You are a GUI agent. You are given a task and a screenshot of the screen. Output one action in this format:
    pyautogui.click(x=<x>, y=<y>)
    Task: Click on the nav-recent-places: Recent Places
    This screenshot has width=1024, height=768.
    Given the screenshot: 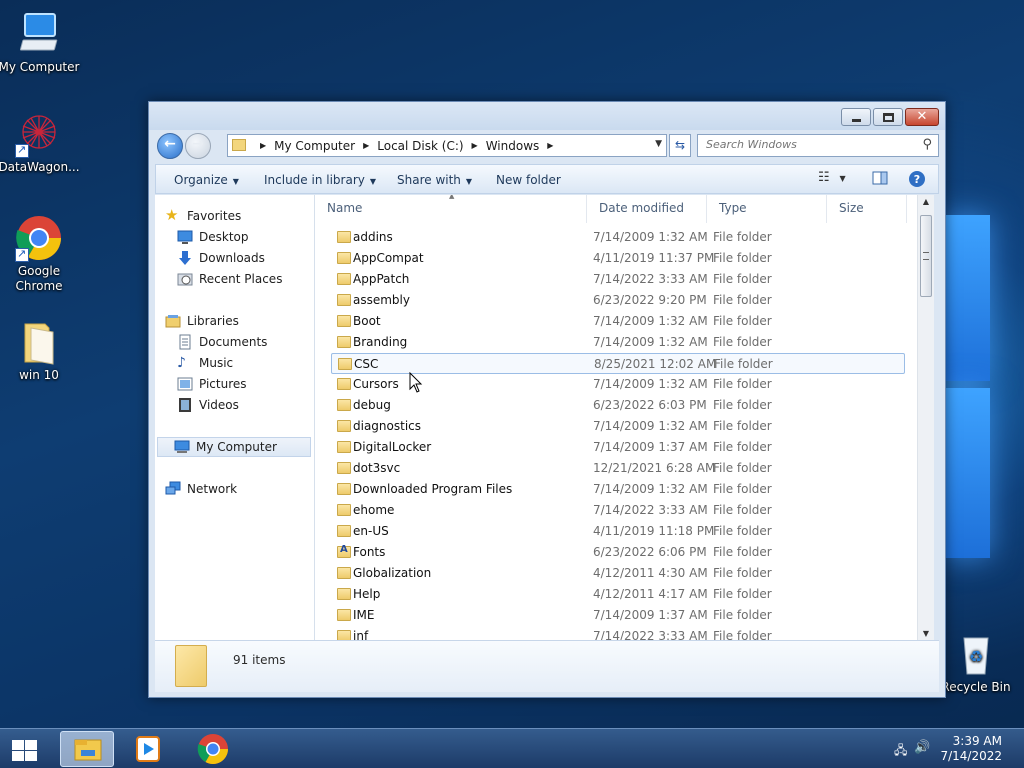 What is the action you would take?
    pyautogui.click(x=256, y=279)
    